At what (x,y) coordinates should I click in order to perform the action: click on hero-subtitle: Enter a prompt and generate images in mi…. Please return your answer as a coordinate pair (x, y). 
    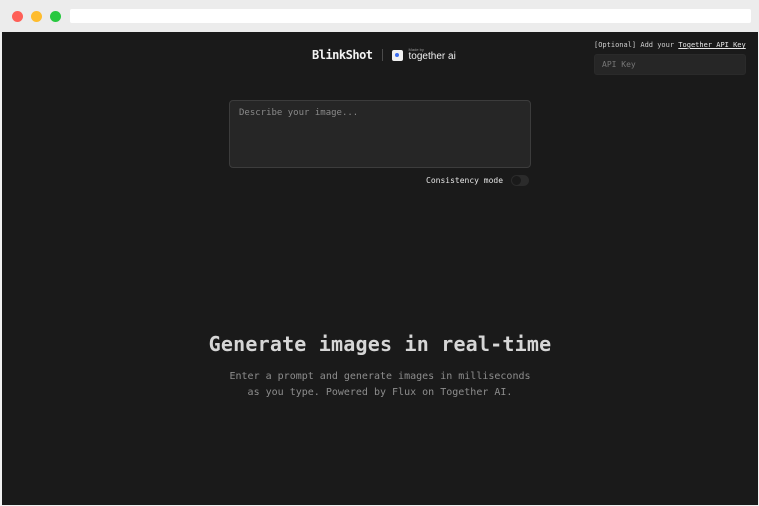
    Looking at the image, I should click on (380, 385).